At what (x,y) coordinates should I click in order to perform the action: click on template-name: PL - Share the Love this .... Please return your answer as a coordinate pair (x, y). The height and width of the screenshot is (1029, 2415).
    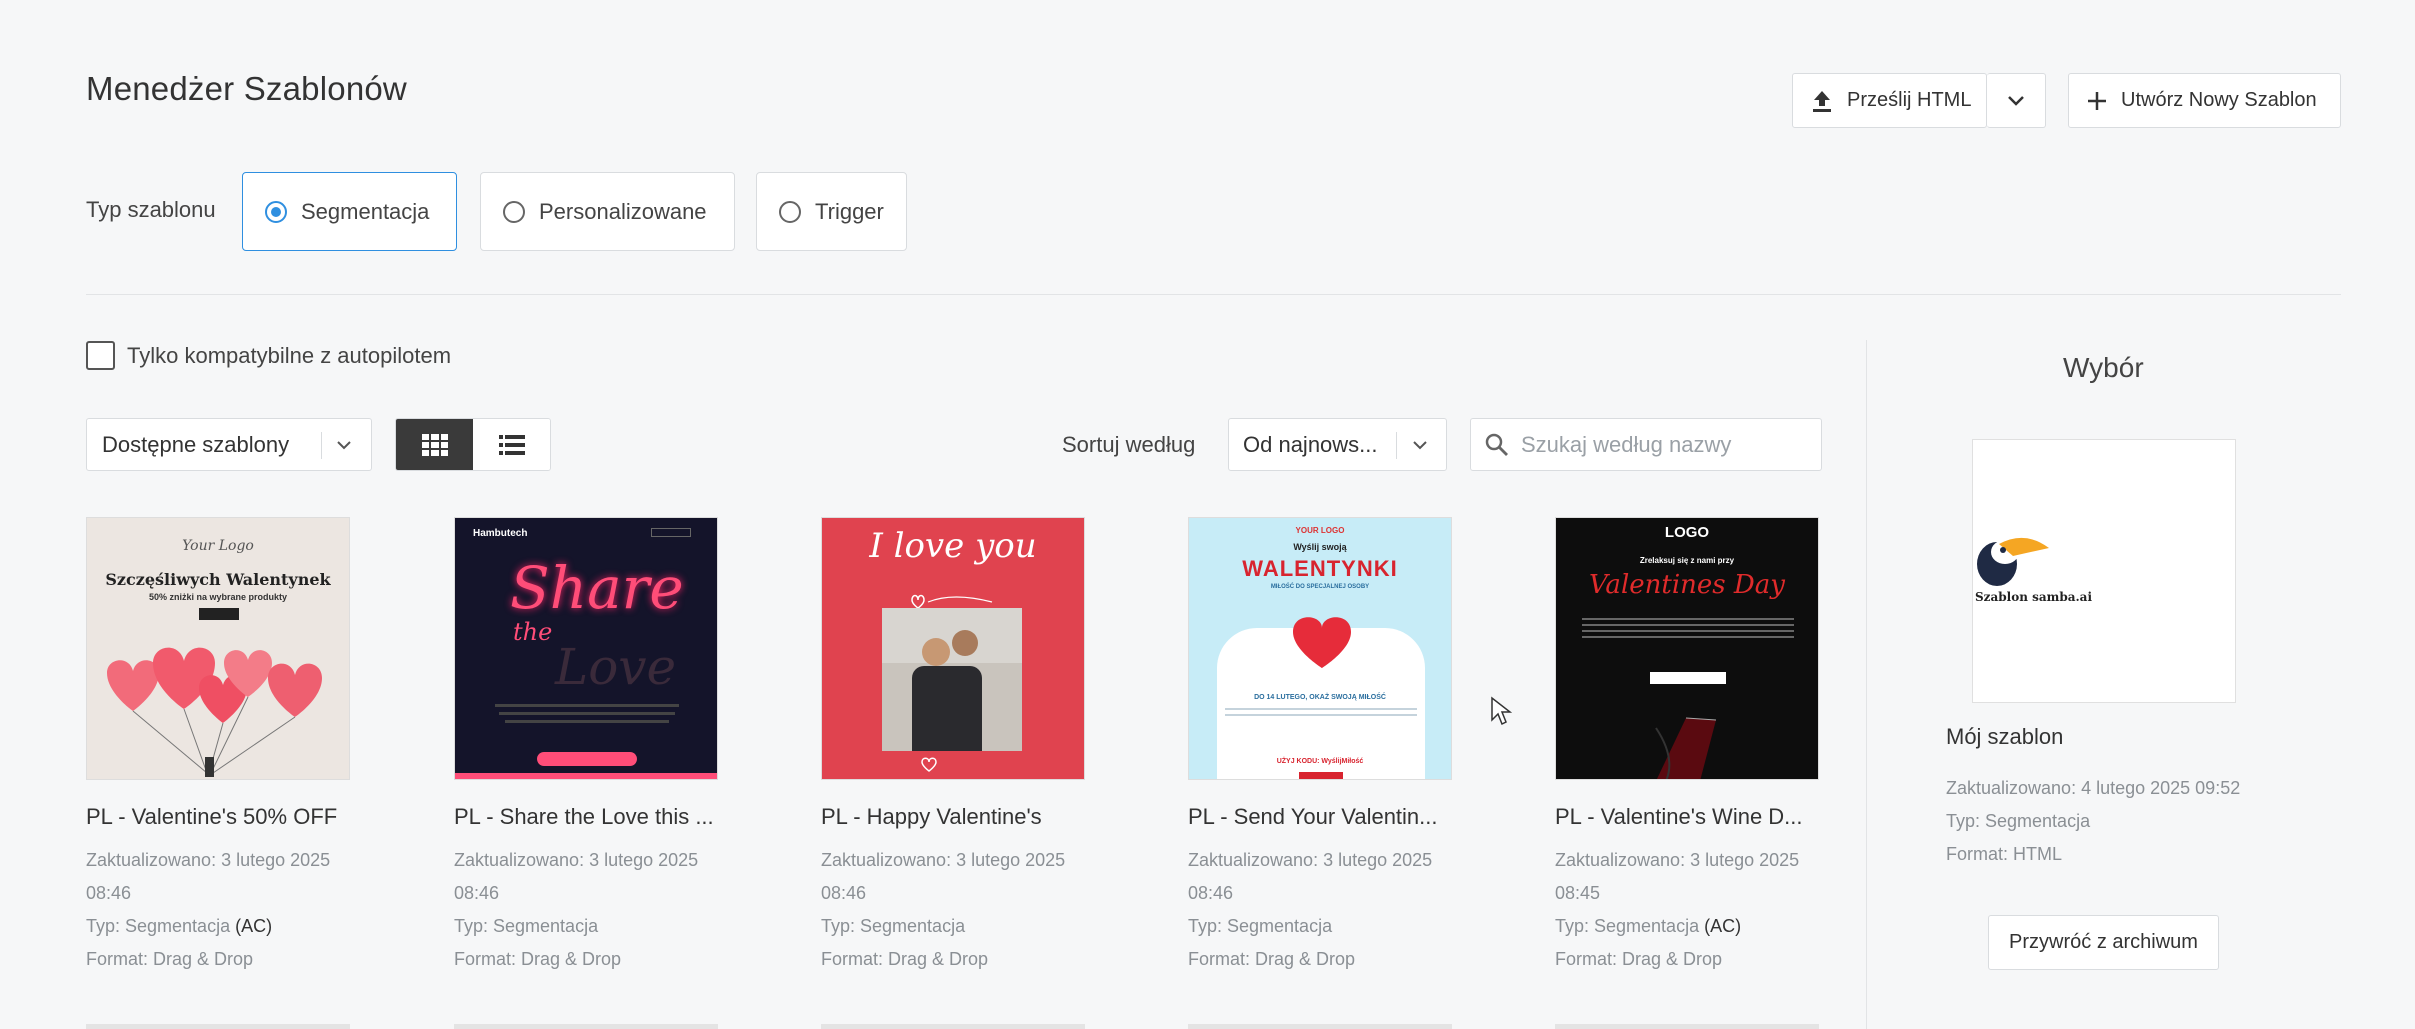
    Looking at the image, I should click on (586, 817).